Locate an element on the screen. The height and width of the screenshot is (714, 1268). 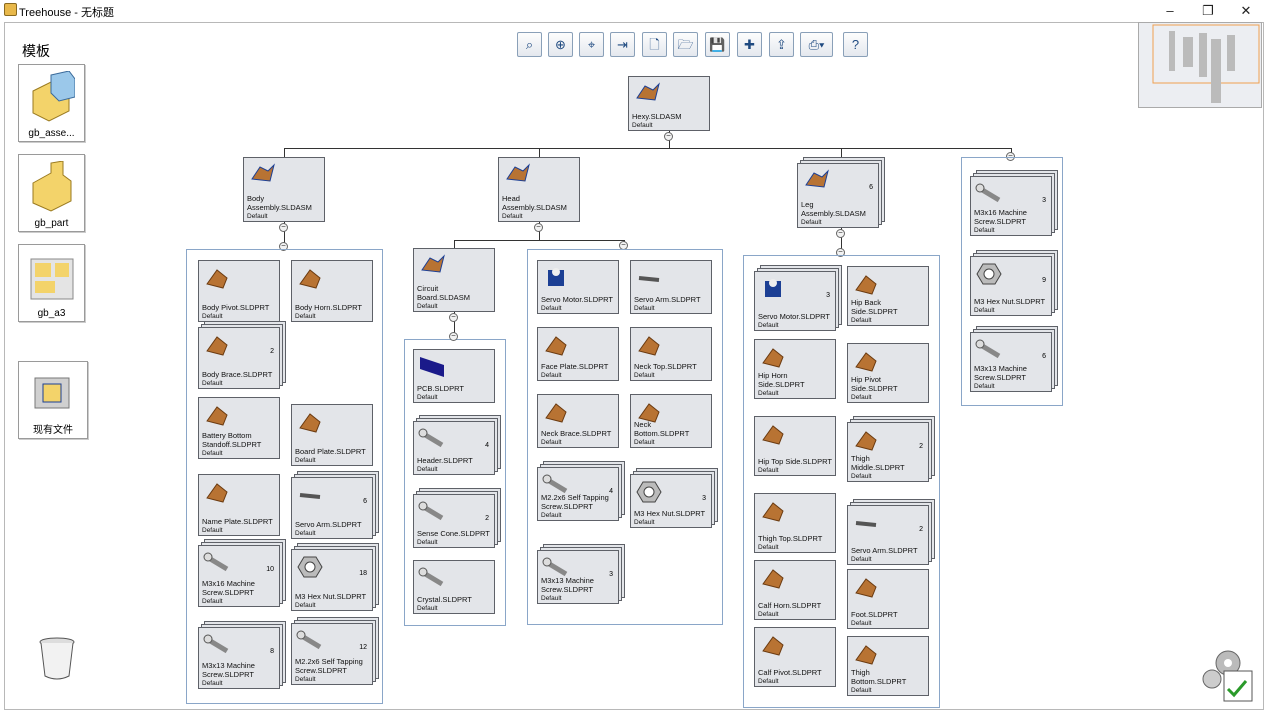
template-part: gb_part is located at coordinates (51, 193).